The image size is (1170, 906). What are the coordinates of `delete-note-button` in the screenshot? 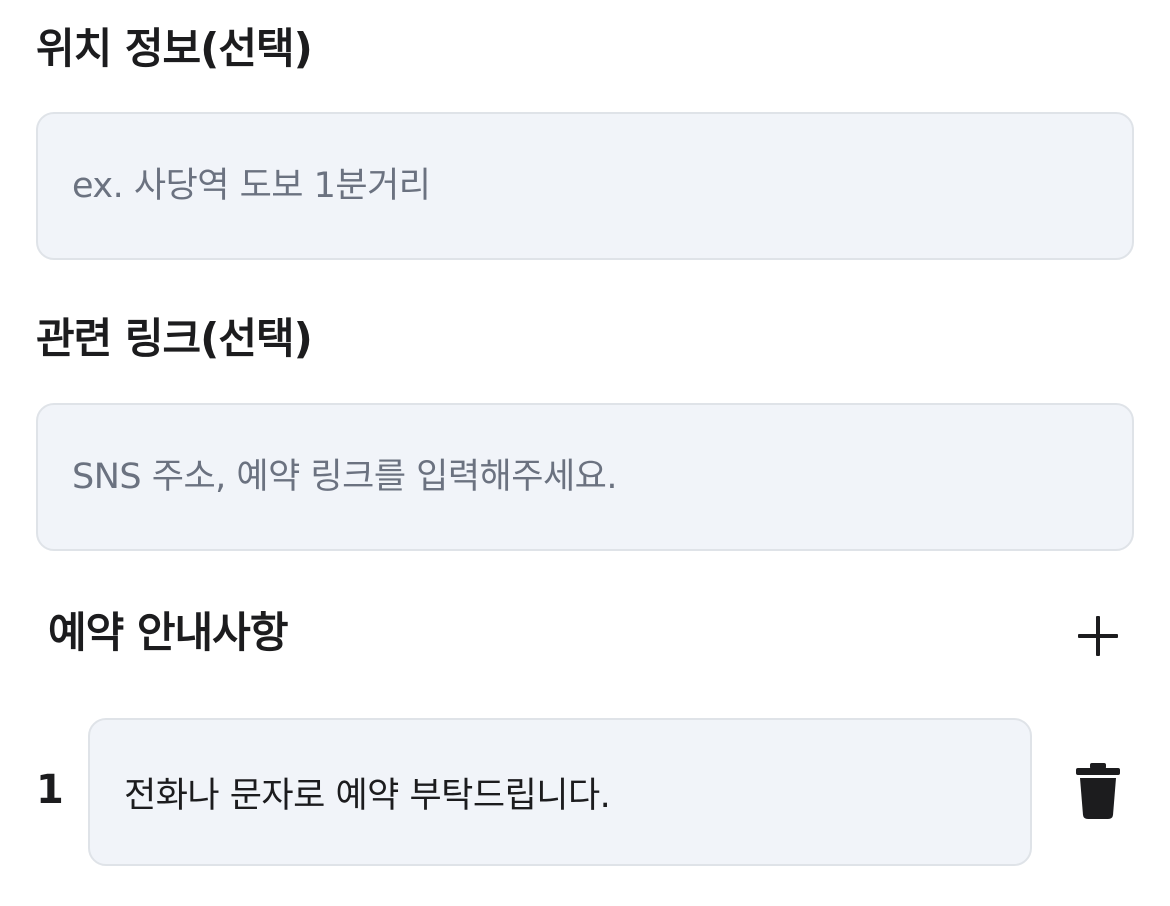 It's located at (1098, 791).